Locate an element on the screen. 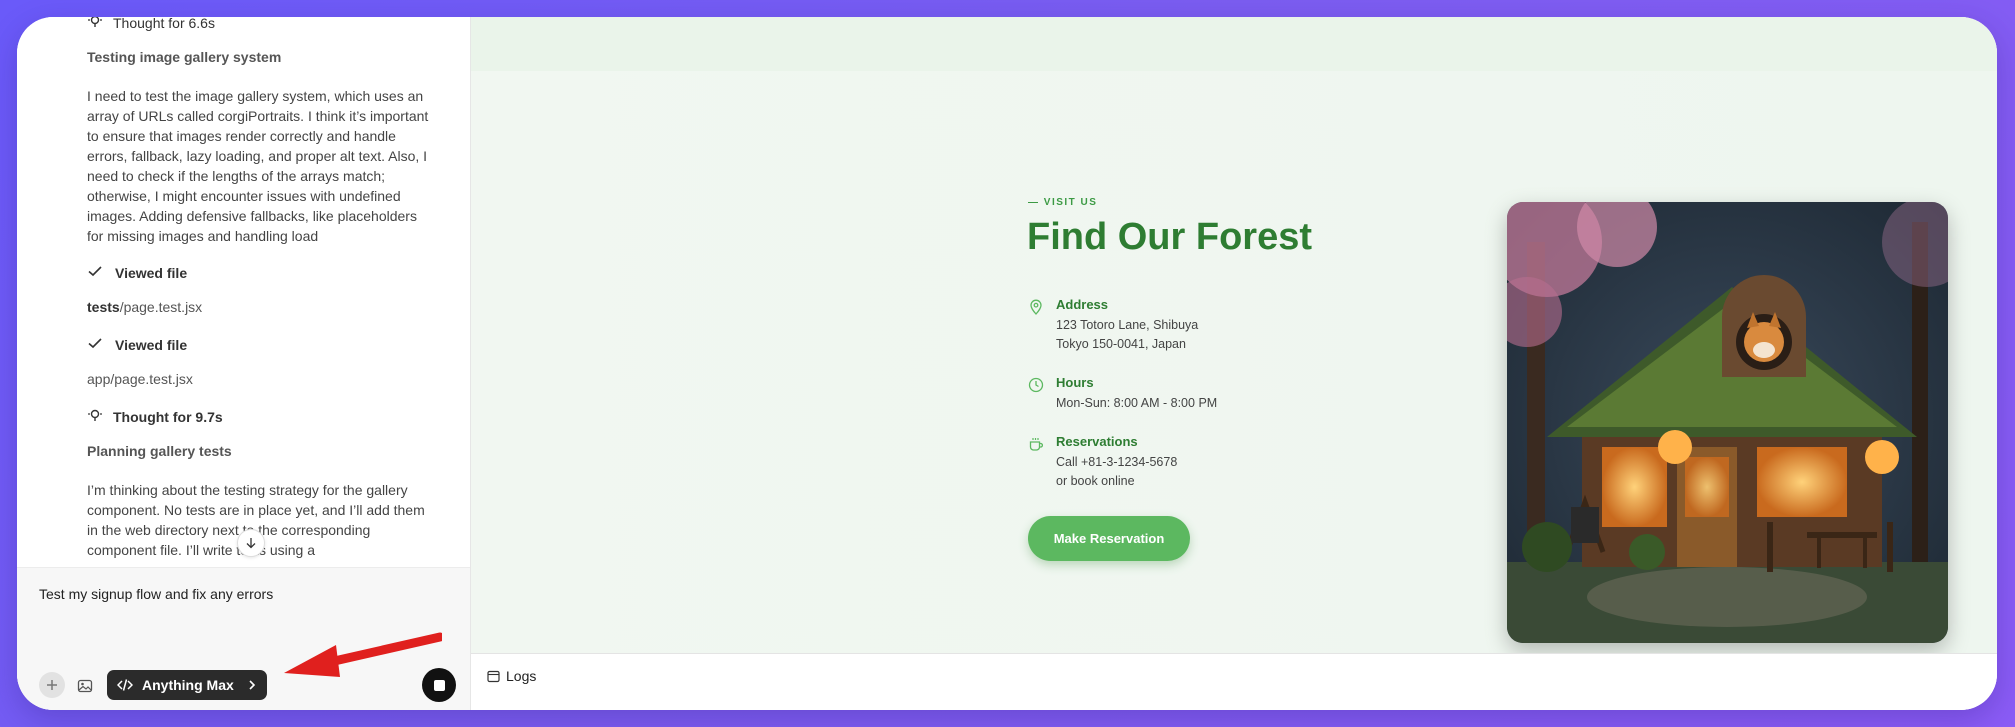  model-selector-button: Anything Max is located at coordinates (187, 685).